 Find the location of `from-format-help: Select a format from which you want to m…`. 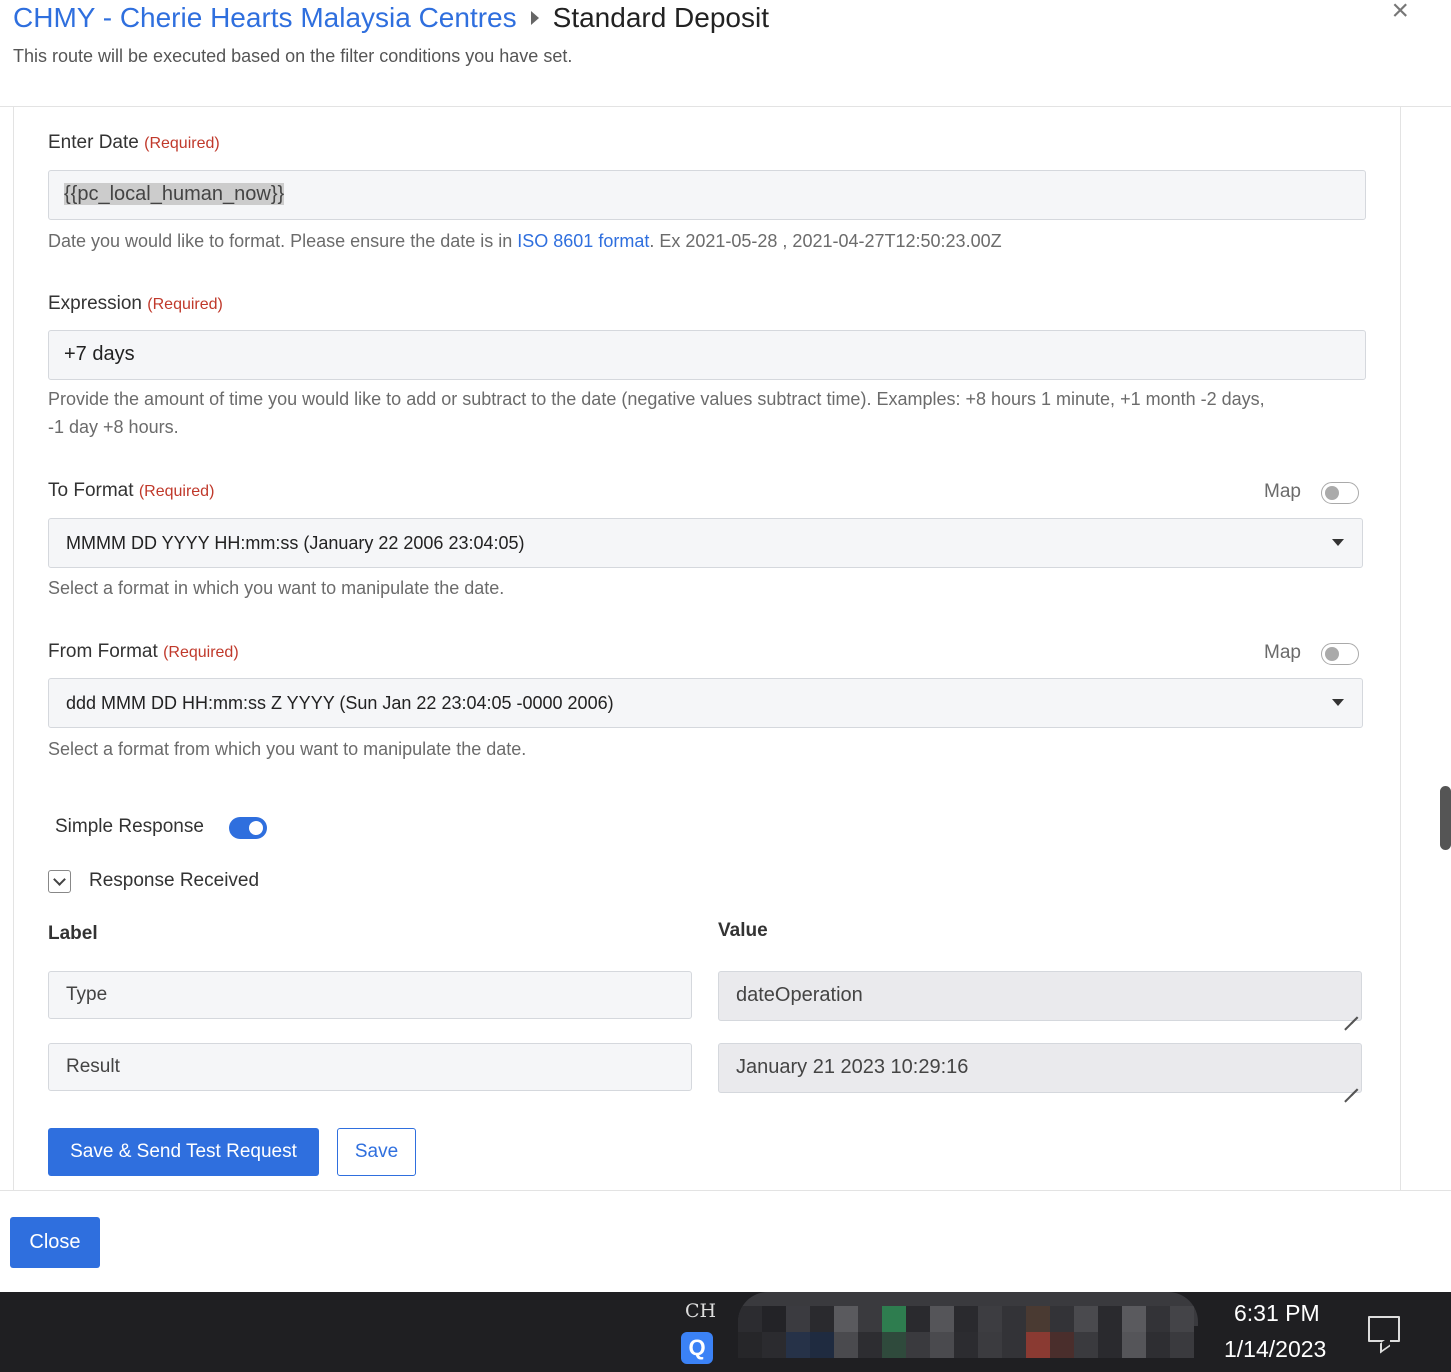

from-format-help: Select a format from which you want to m… is located at coordinates (287, 749).